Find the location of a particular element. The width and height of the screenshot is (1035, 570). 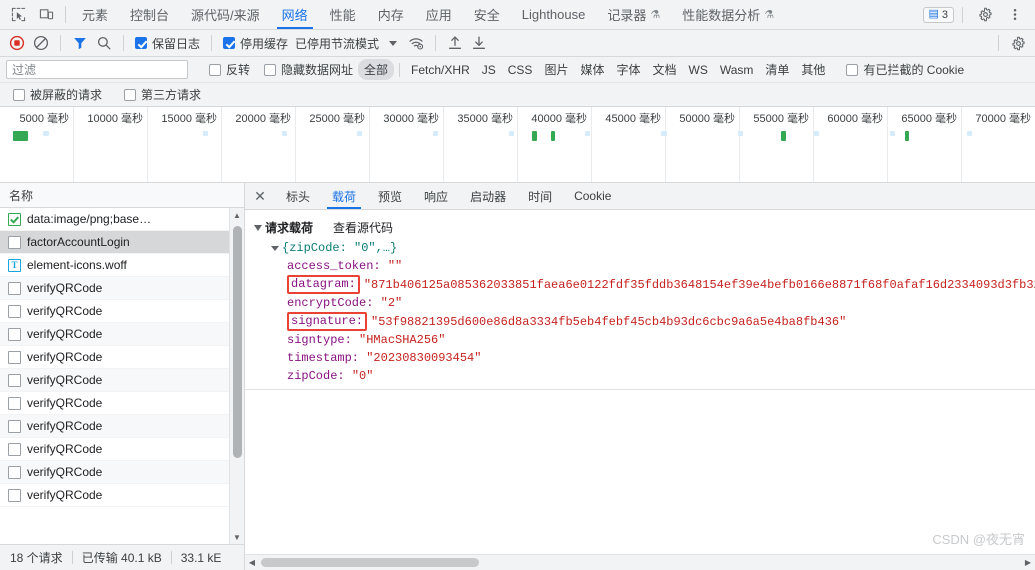

detail-tab-label: 标头 is located at coordinates (298, 196).